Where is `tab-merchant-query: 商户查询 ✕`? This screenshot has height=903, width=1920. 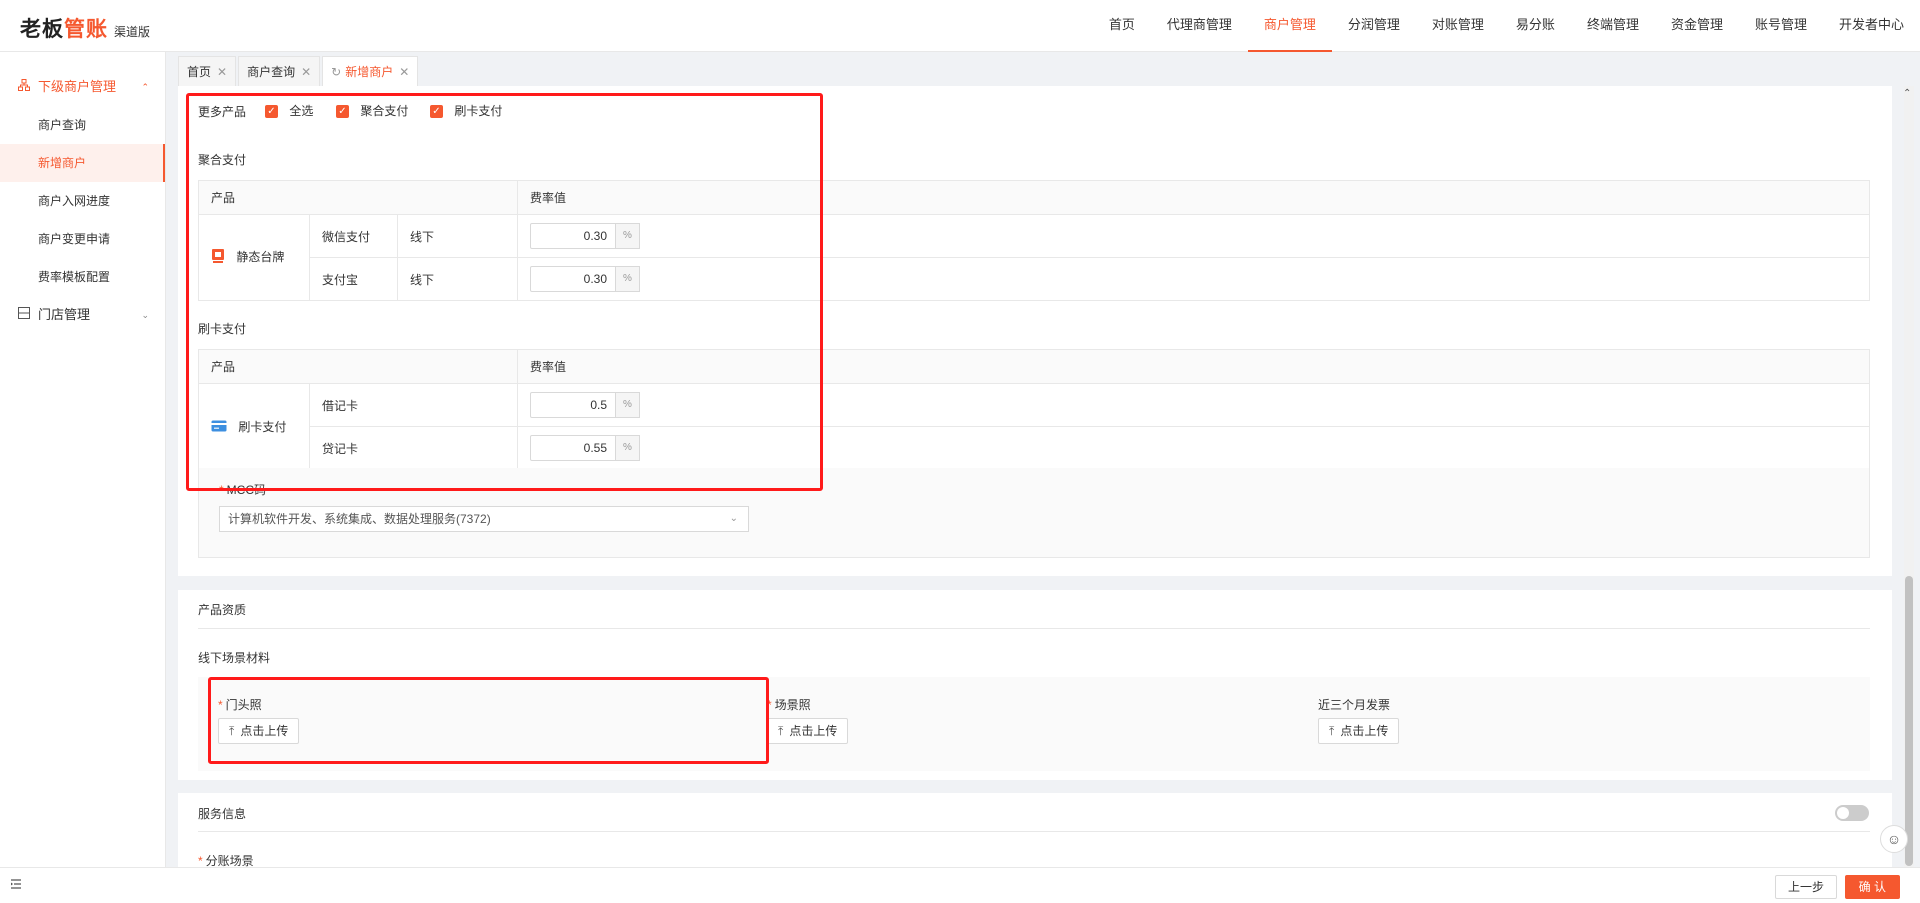 tab-merchant-query: 商户查询 ✕ is located at coordinates (279, 71).